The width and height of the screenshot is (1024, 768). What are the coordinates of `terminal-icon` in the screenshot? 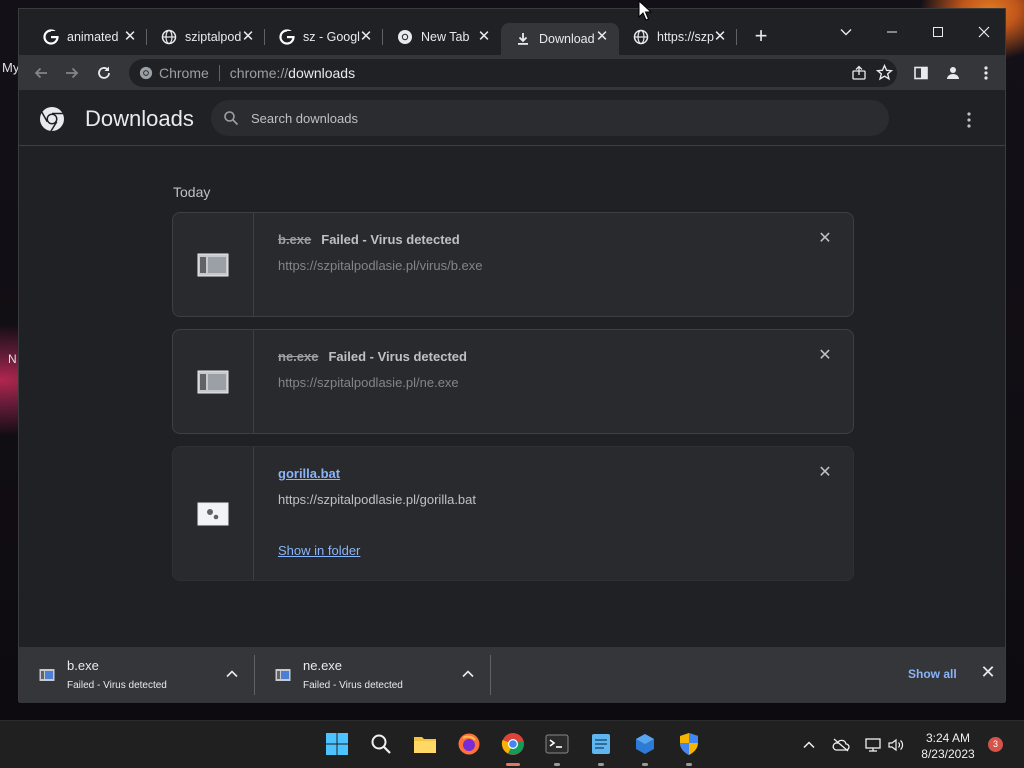 It's located at (557, 744).